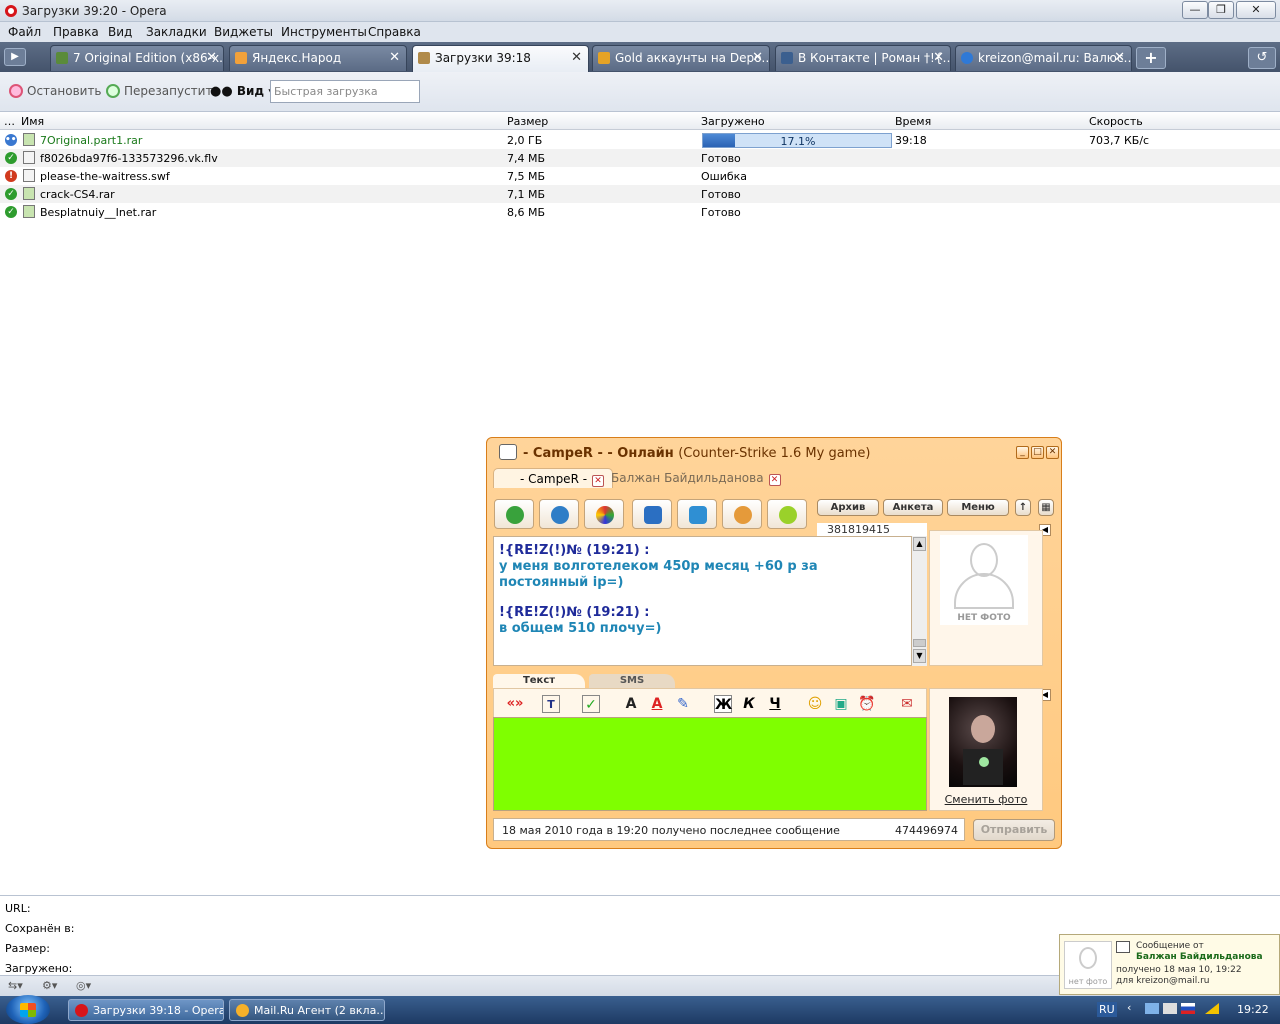 This screenshot has width=1280, height=1024. Describe the element at coordinates (1037, 452) in the screenshot. I see `agent-maximize-button: □` at that location.